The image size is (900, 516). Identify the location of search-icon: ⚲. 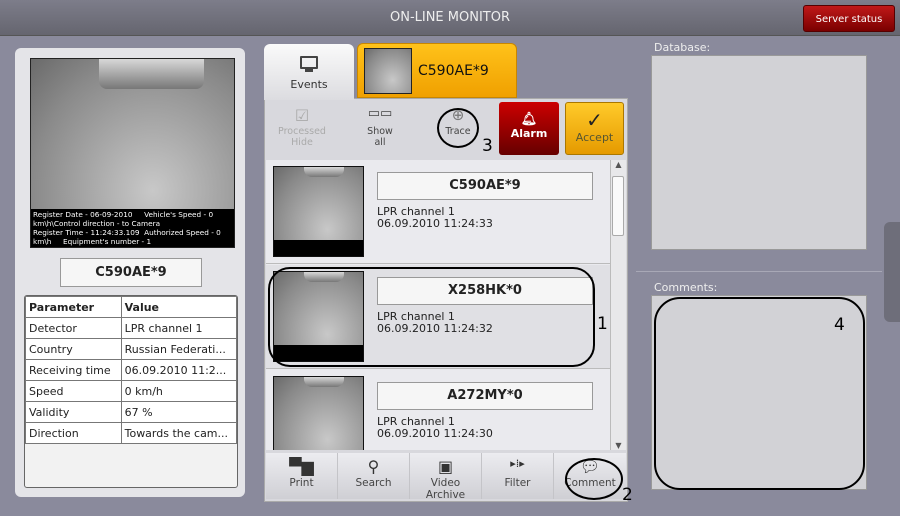
(373, 466).